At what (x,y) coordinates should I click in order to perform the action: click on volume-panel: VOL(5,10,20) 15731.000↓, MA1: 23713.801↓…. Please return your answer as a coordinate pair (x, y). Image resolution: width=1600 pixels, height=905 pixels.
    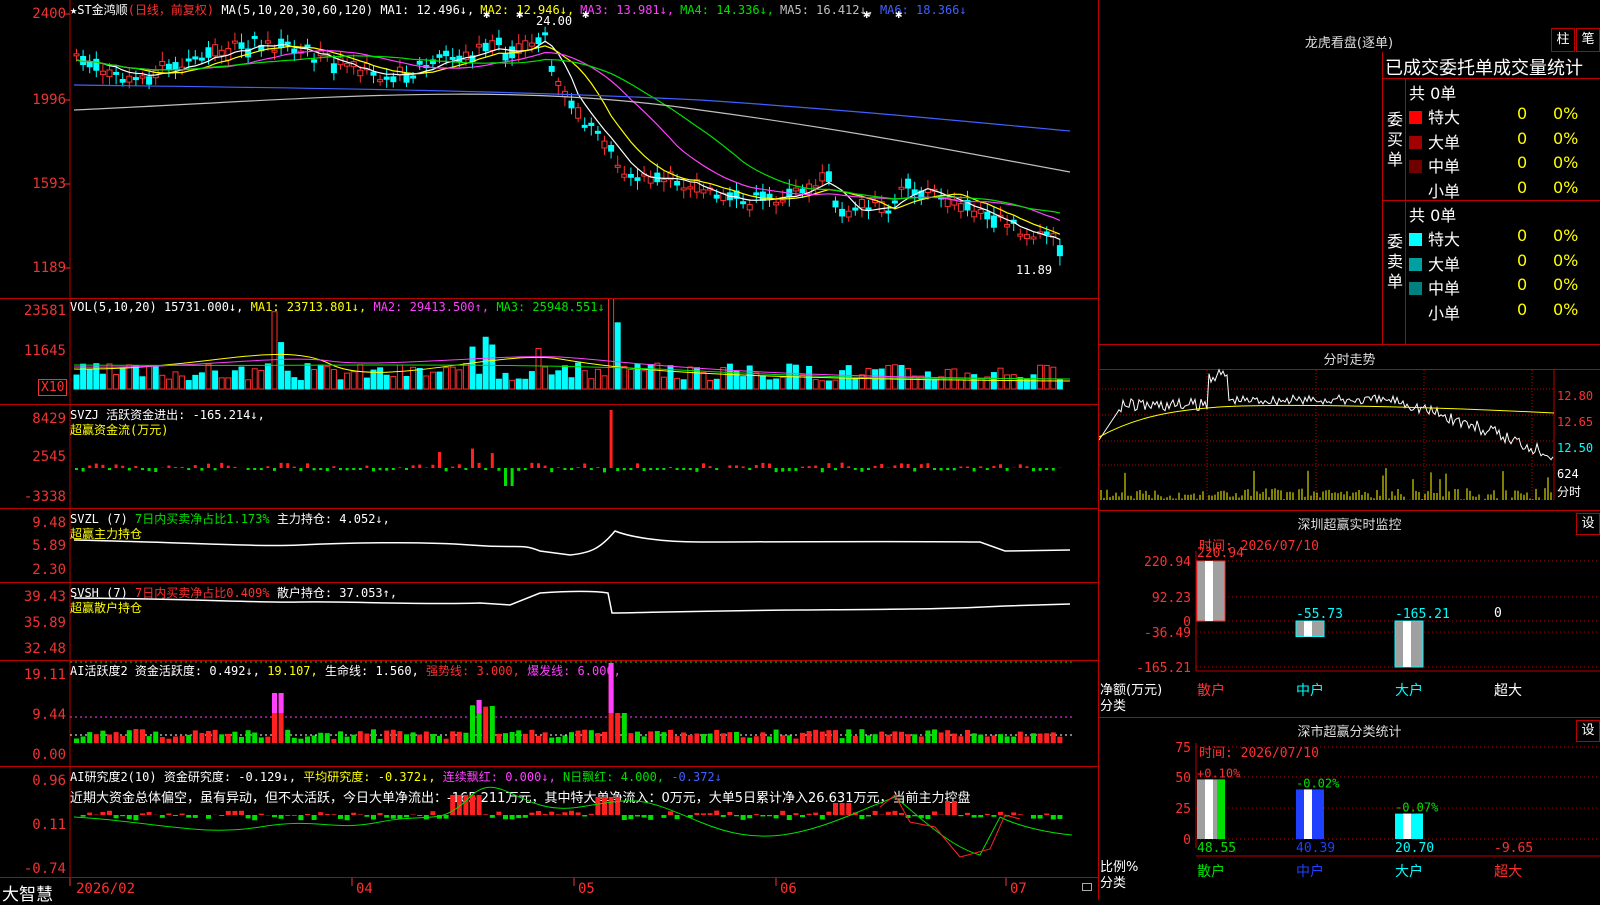
    Looking at the image, I should click on (549, 352).